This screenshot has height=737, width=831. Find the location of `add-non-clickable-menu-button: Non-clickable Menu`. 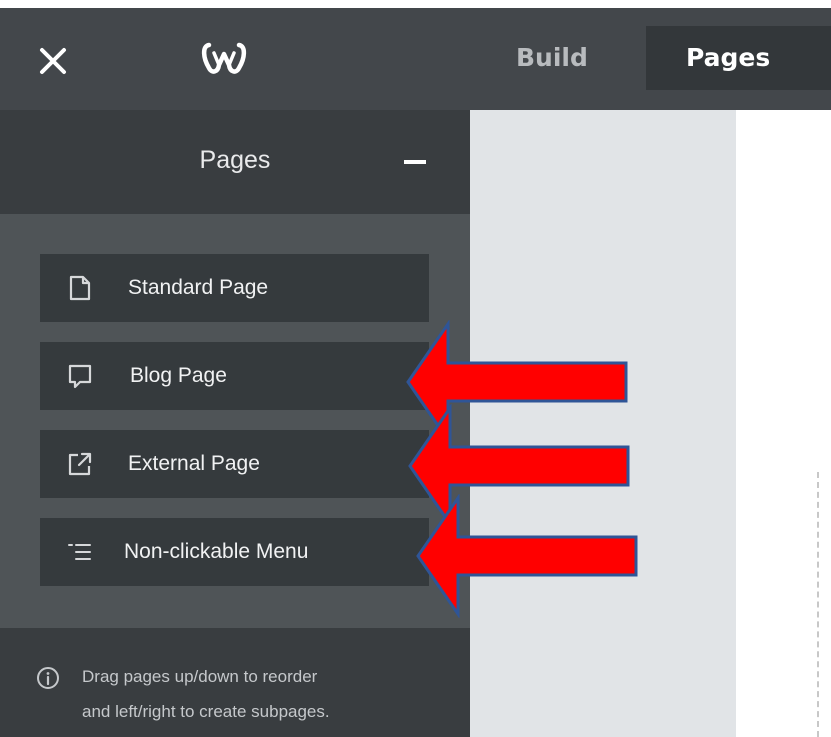

add-non-clickable-menu-button: Non-clickable Menu is located at coordinates (234, 552).